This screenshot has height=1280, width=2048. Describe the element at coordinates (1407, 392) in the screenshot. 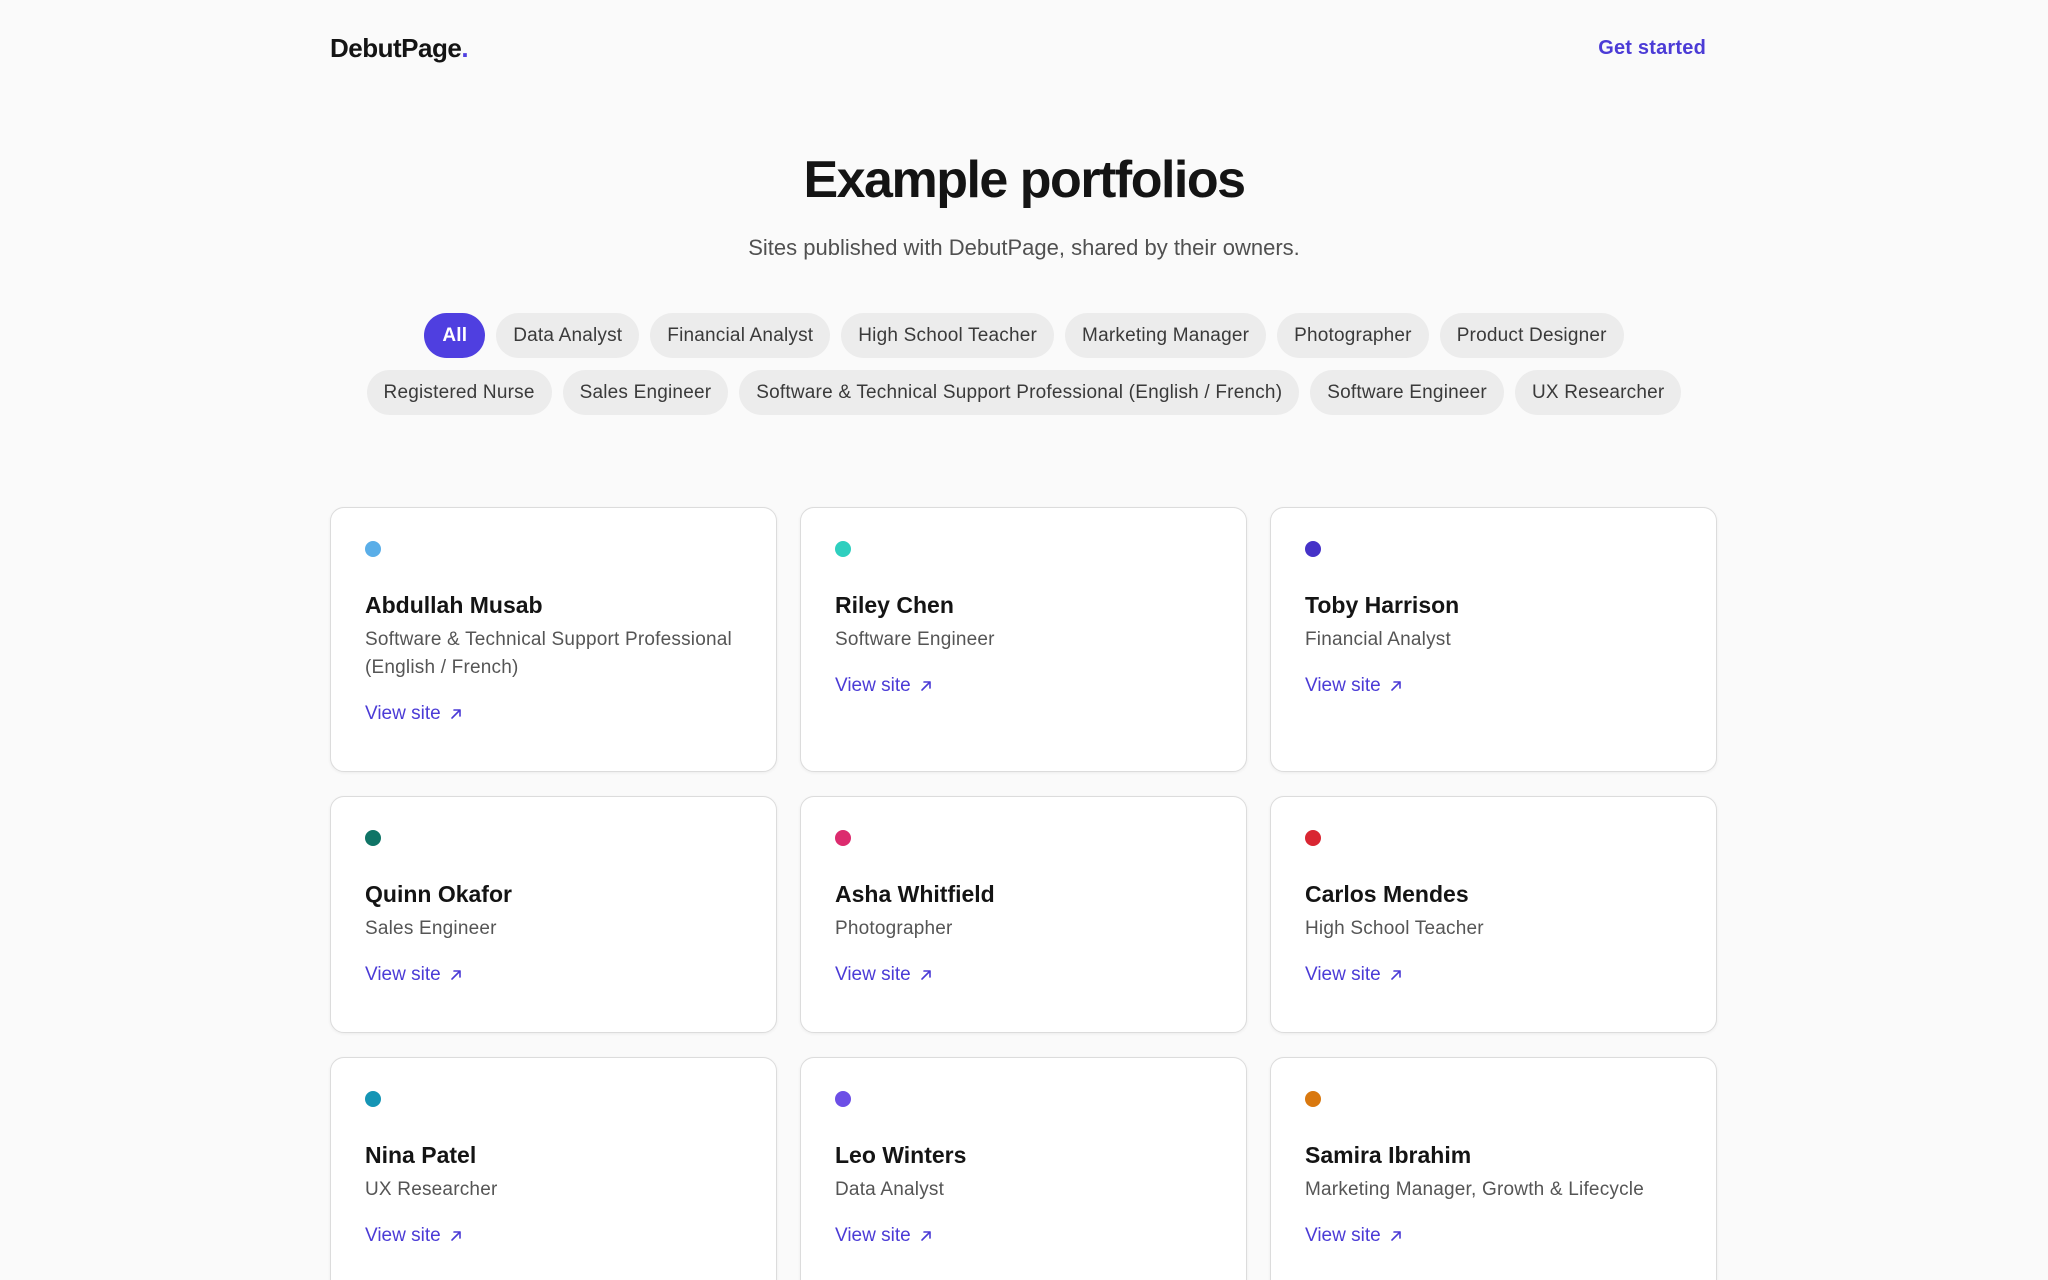

I see `filter-chip-software-engineer: Software Engineer` at that location.